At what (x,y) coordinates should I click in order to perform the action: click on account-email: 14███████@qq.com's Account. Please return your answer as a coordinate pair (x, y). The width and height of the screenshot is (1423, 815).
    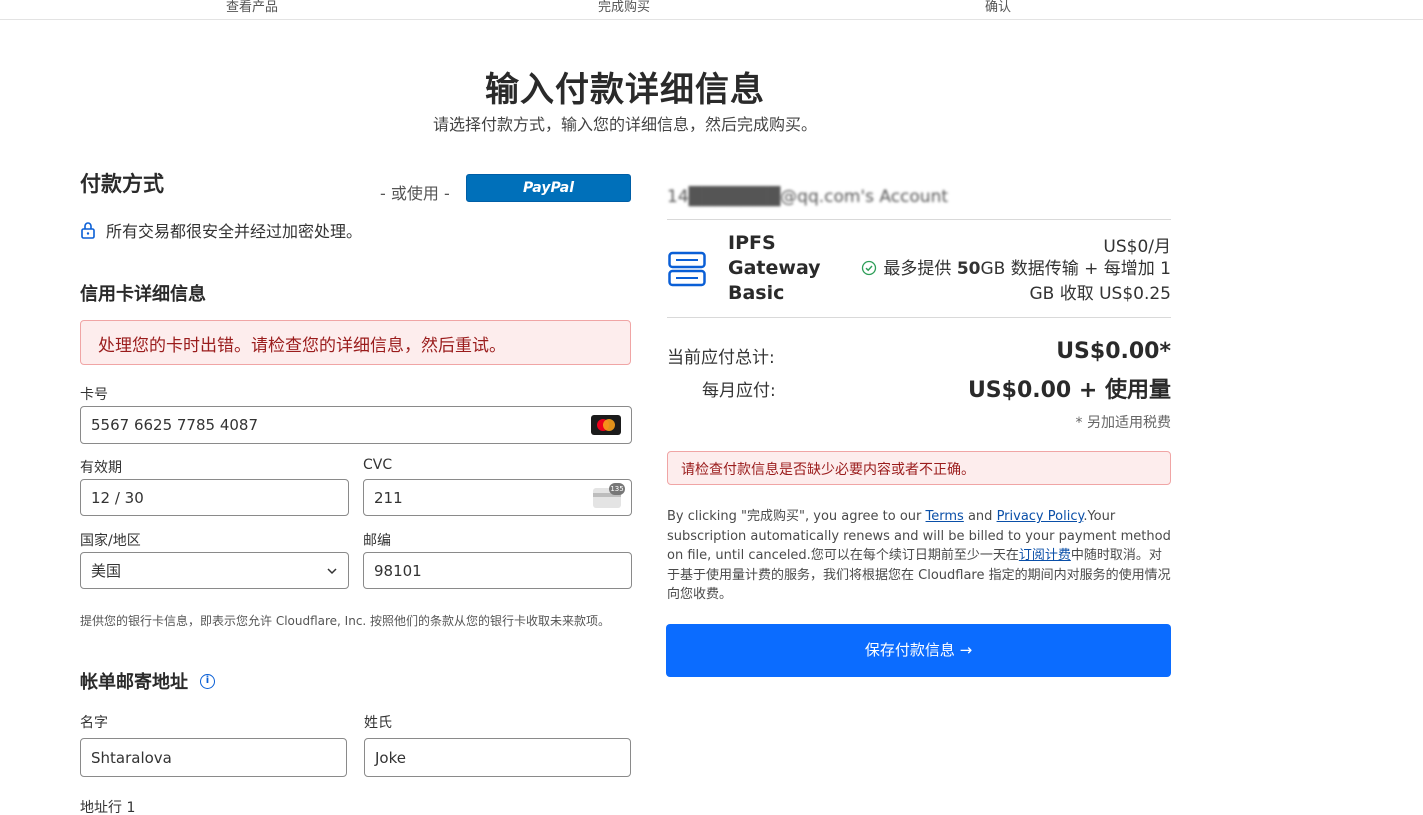
    Looking at the image, I should click on (808, 197).